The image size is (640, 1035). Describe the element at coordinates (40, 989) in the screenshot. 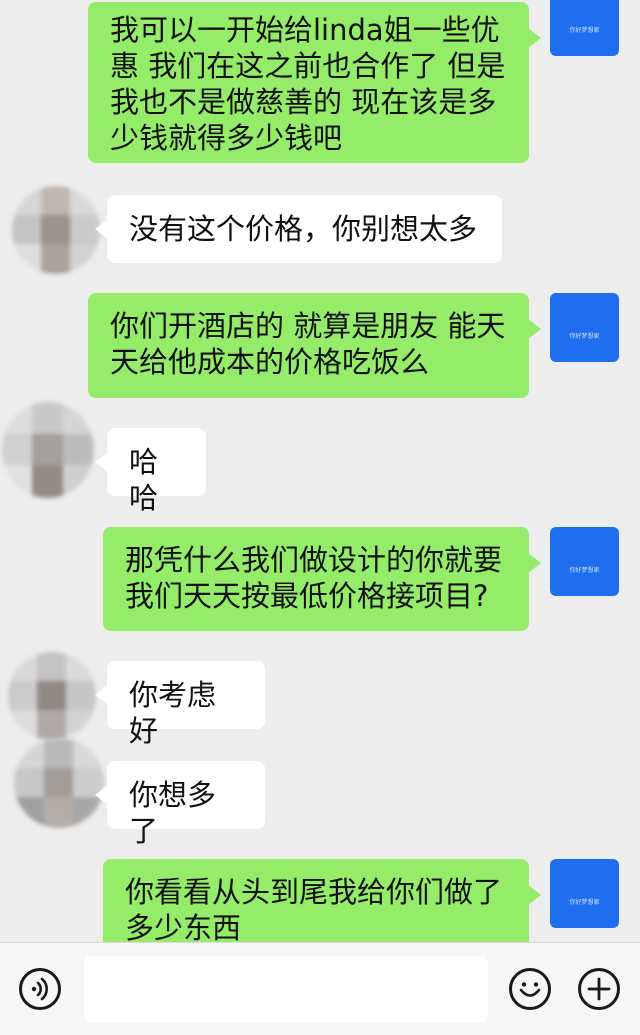

I see `voice-icon` at that location.